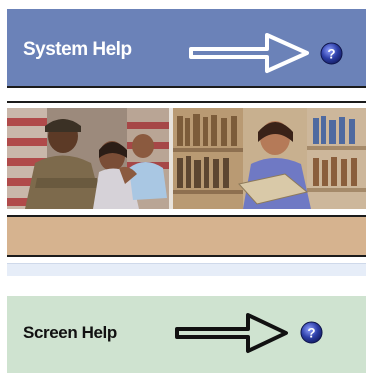  What do you see at coordinates (77, 49) in the screenshot?
I see `system-help-label: System Help` at bounding box center [77, 49].